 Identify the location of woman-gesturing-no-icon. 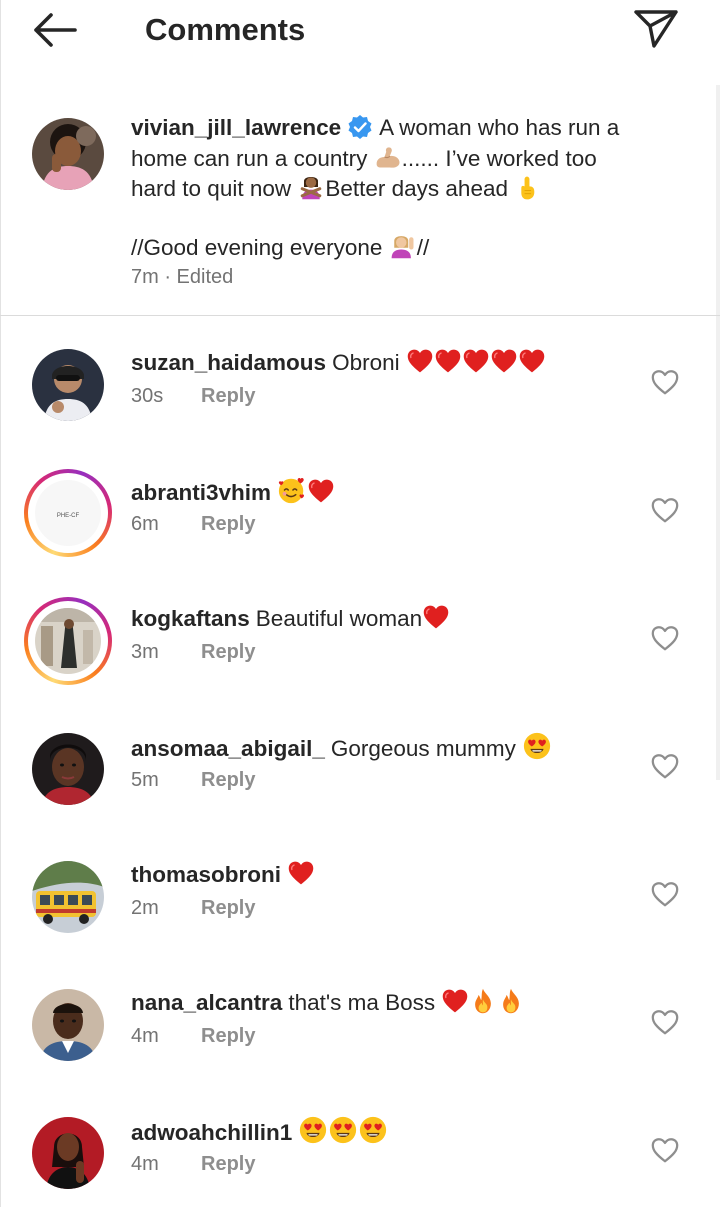
(311, 187).